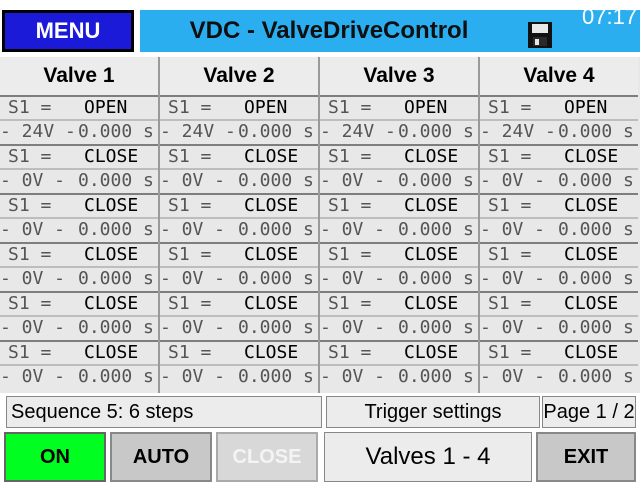 This screenshot has width=640, height=484. I want to click on column-divider, so click(479, 225).